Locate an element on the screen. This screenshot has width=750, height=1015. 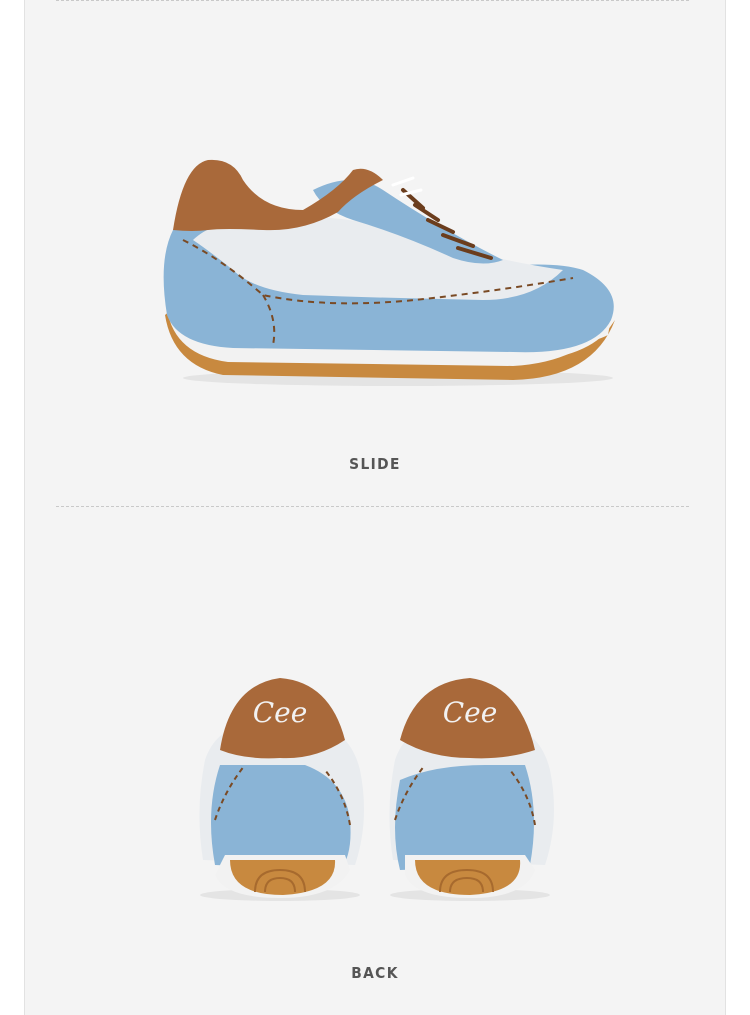
heel-logo-left: Cee is located at coordinates (280, 712).